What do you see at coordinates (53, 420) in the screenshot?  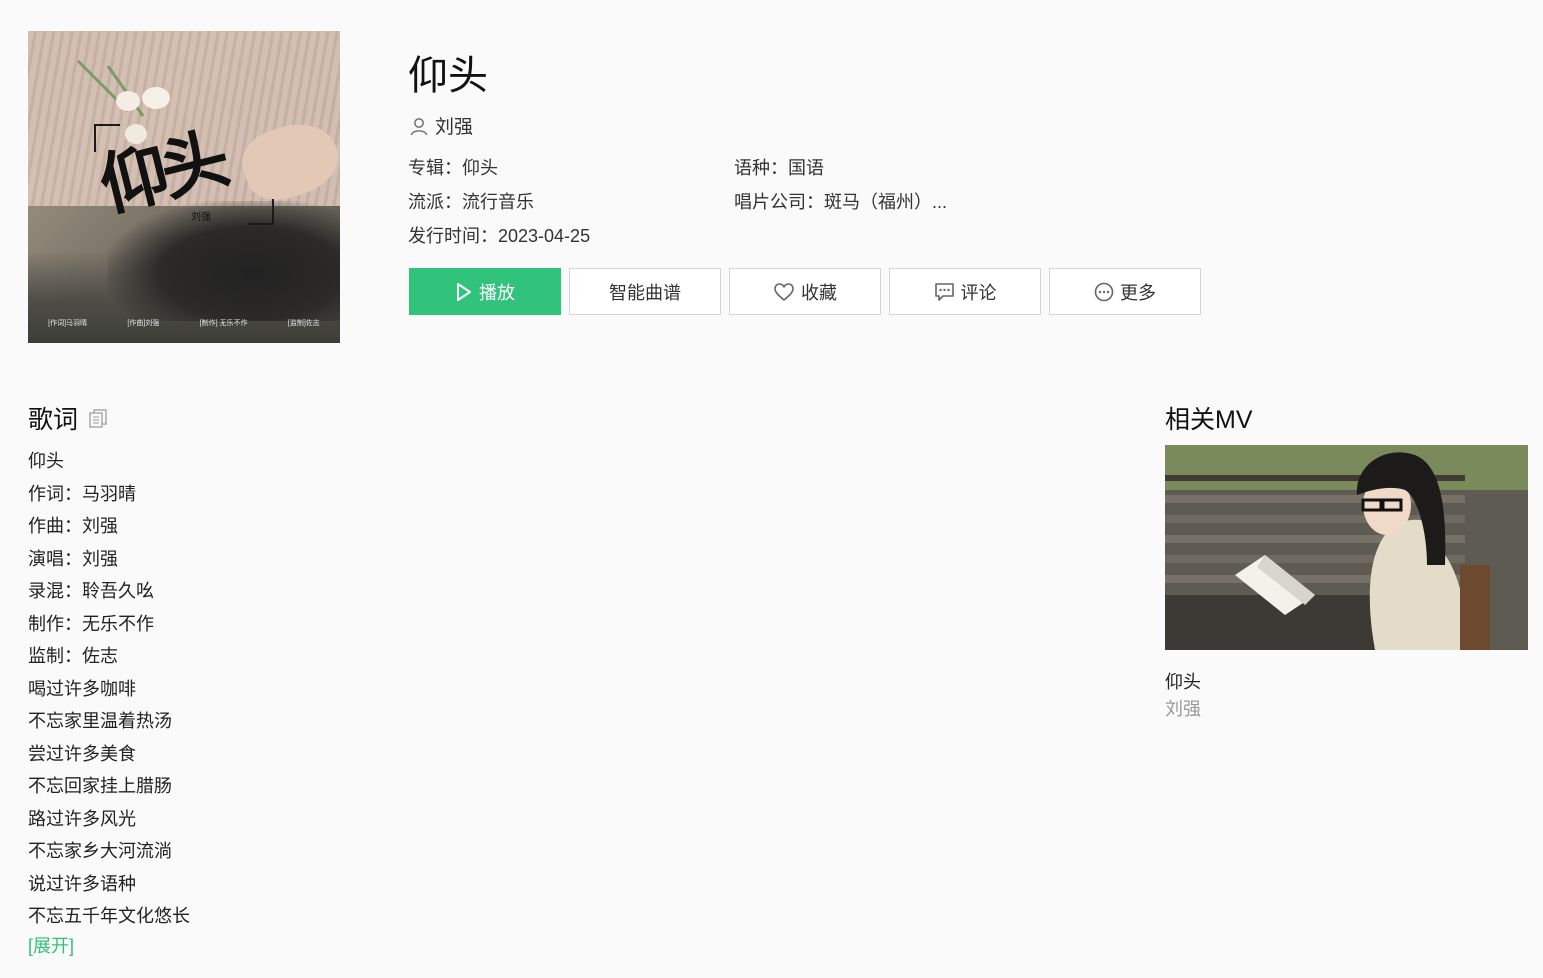 I see `lyrics-title: 歌词` at bounding box center [53, 420].